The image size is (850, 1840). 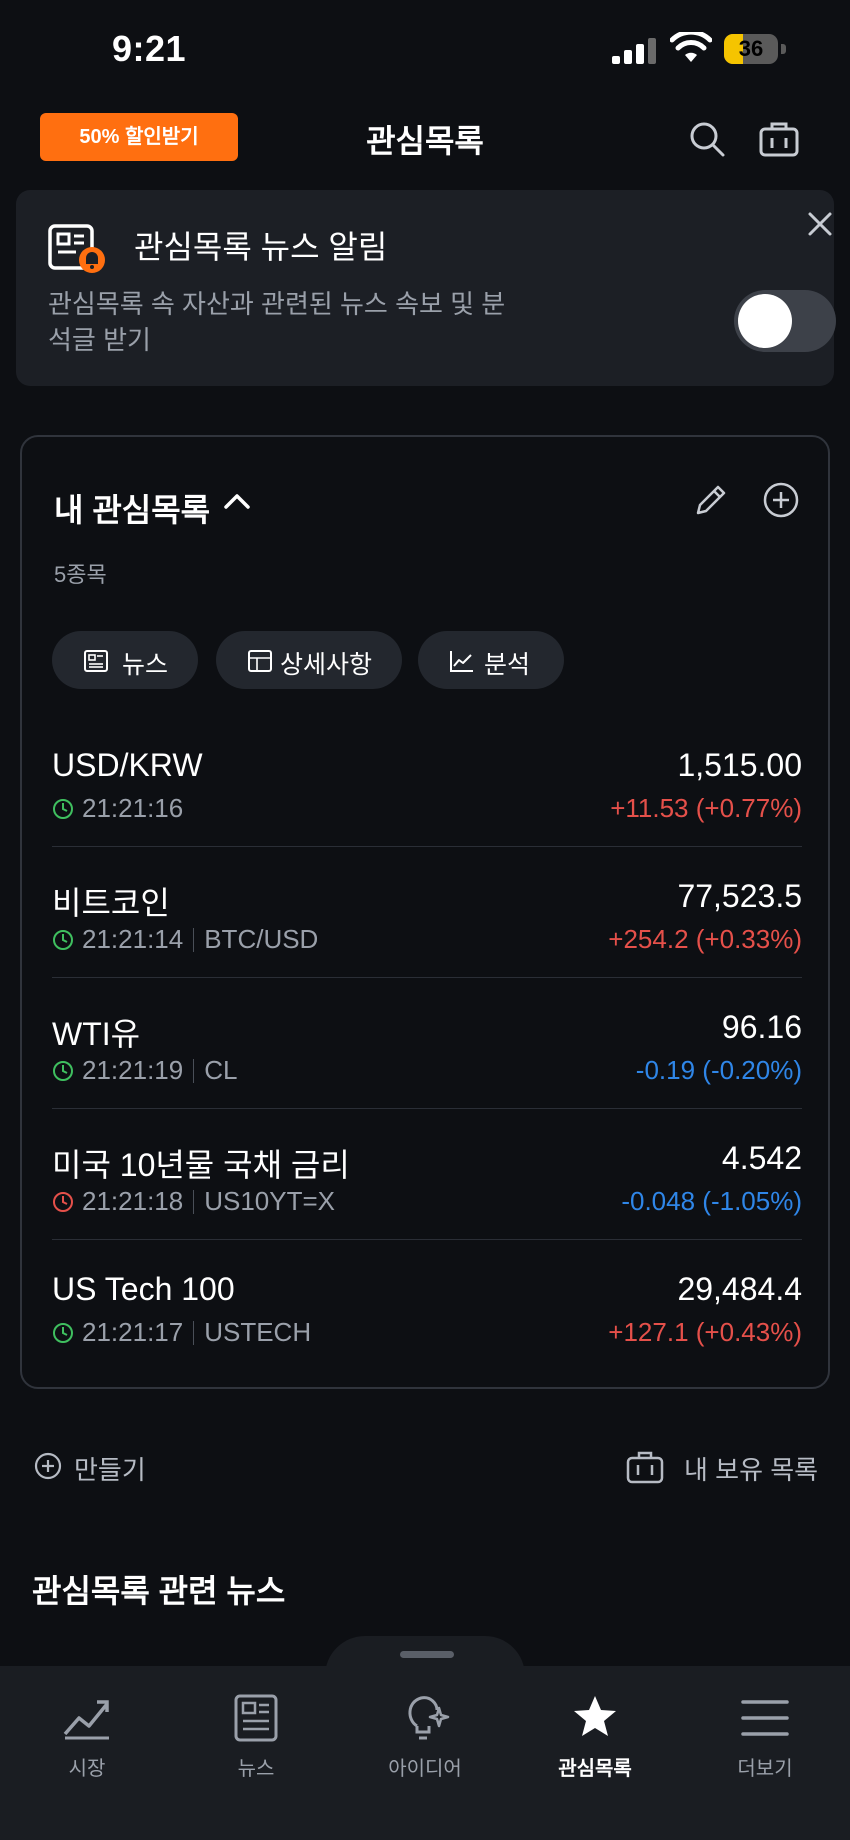 What do you see at coordinates (181, 1332) in the screenshot?
I see `asset-meta: 21:21:17 USTECH` at bounding box center [181, 1332].